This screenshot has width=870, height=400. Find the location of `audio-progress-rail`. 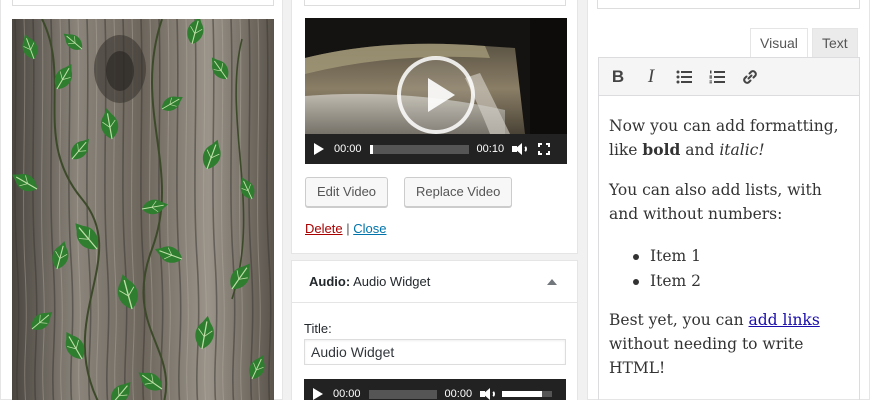

audio-progress-rail is located at coordinates (402, 394).